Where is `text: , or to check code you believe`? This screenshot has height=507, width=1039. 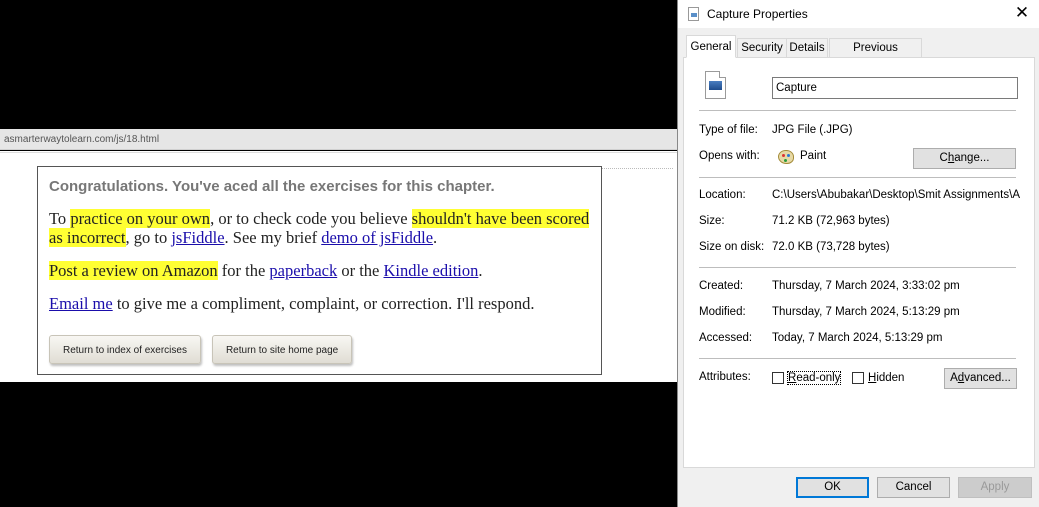
text: , or to check code you believe is located at coordinates (311, 218).